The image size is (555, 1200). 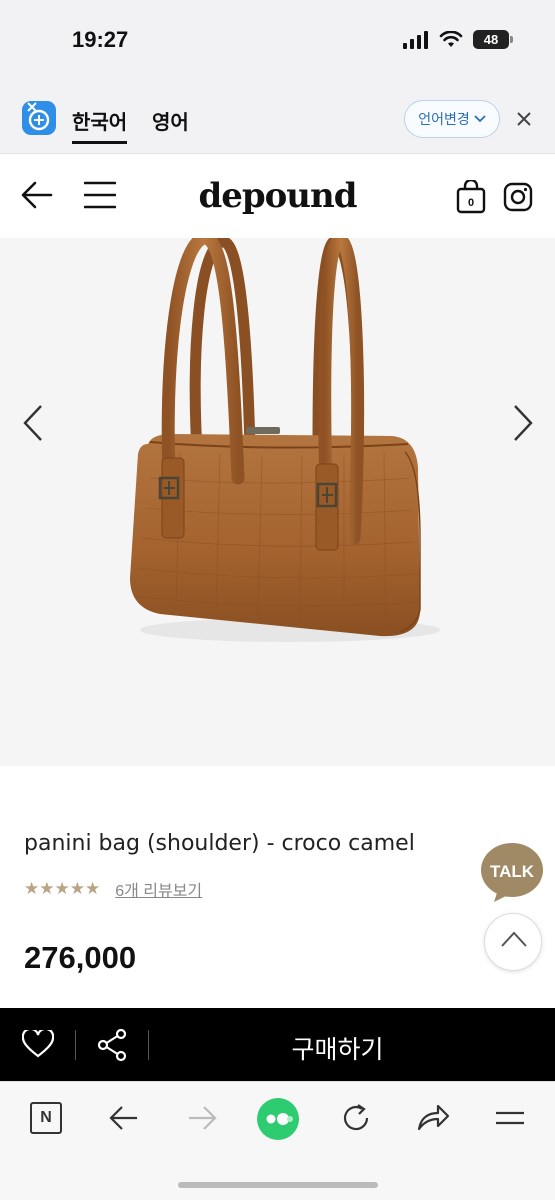 I want to click on buy-button: 구매하기, so click(x=337, y=1048).